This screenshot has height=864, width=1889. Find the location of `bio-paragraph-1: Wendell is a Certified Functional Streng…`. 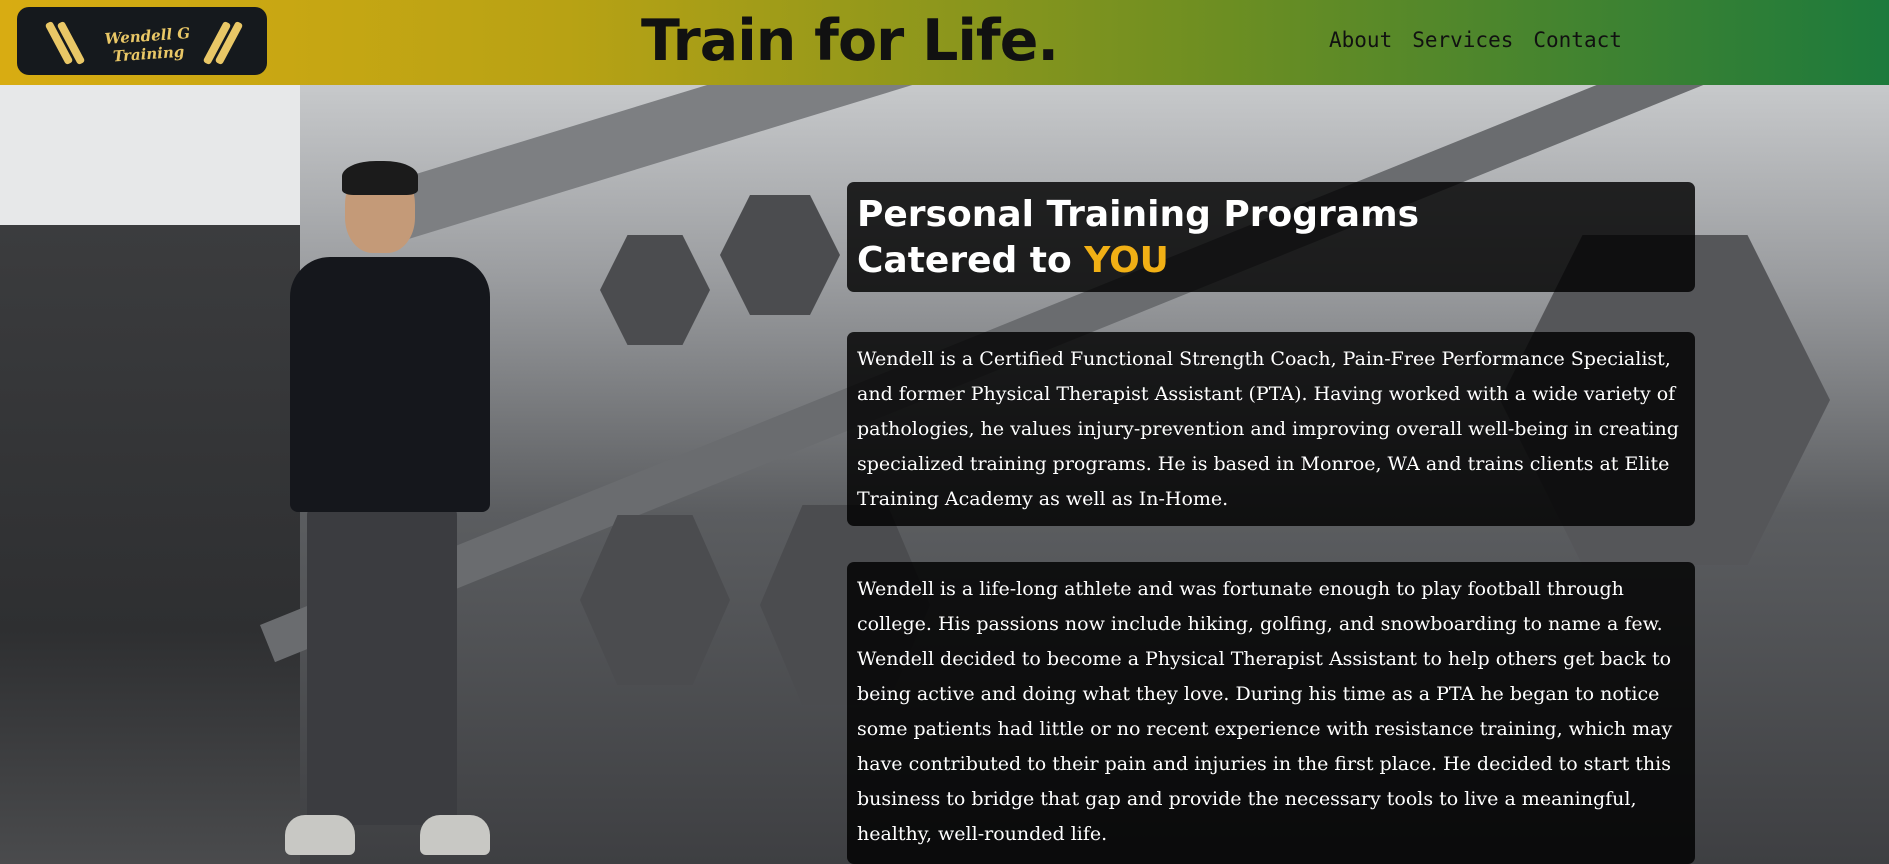

bio-paragraph-1: Wendell is a Certified Functional Streng… is located at coordinates (1268, 429).